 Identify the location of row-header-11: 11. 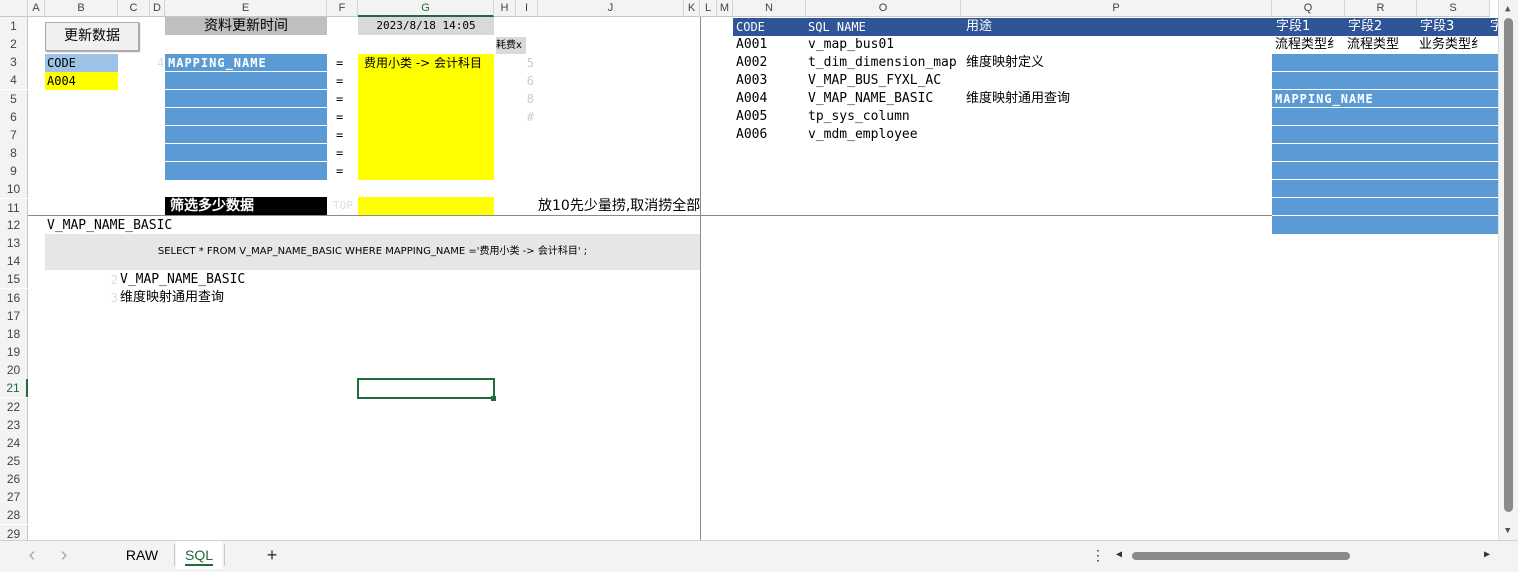
(14, 207).